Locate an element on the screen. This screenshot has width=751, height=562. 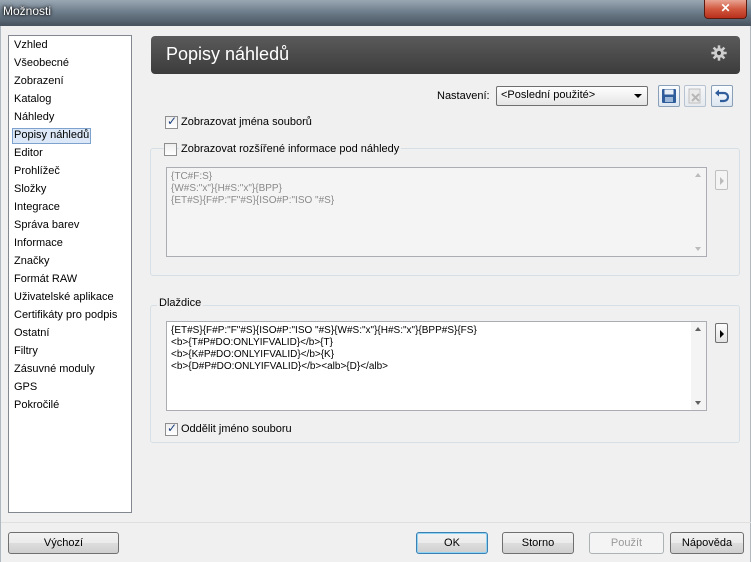
delete-preset-button is located at coordinates (695, 96).